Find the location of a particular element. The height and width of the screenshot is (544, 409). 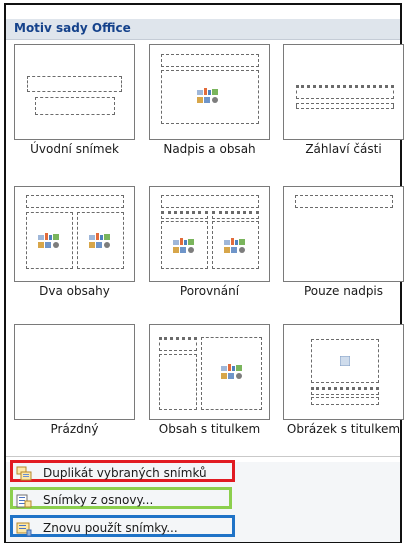

layout-title-slide: Úvodní snímek is located at coordinates (74, 119).